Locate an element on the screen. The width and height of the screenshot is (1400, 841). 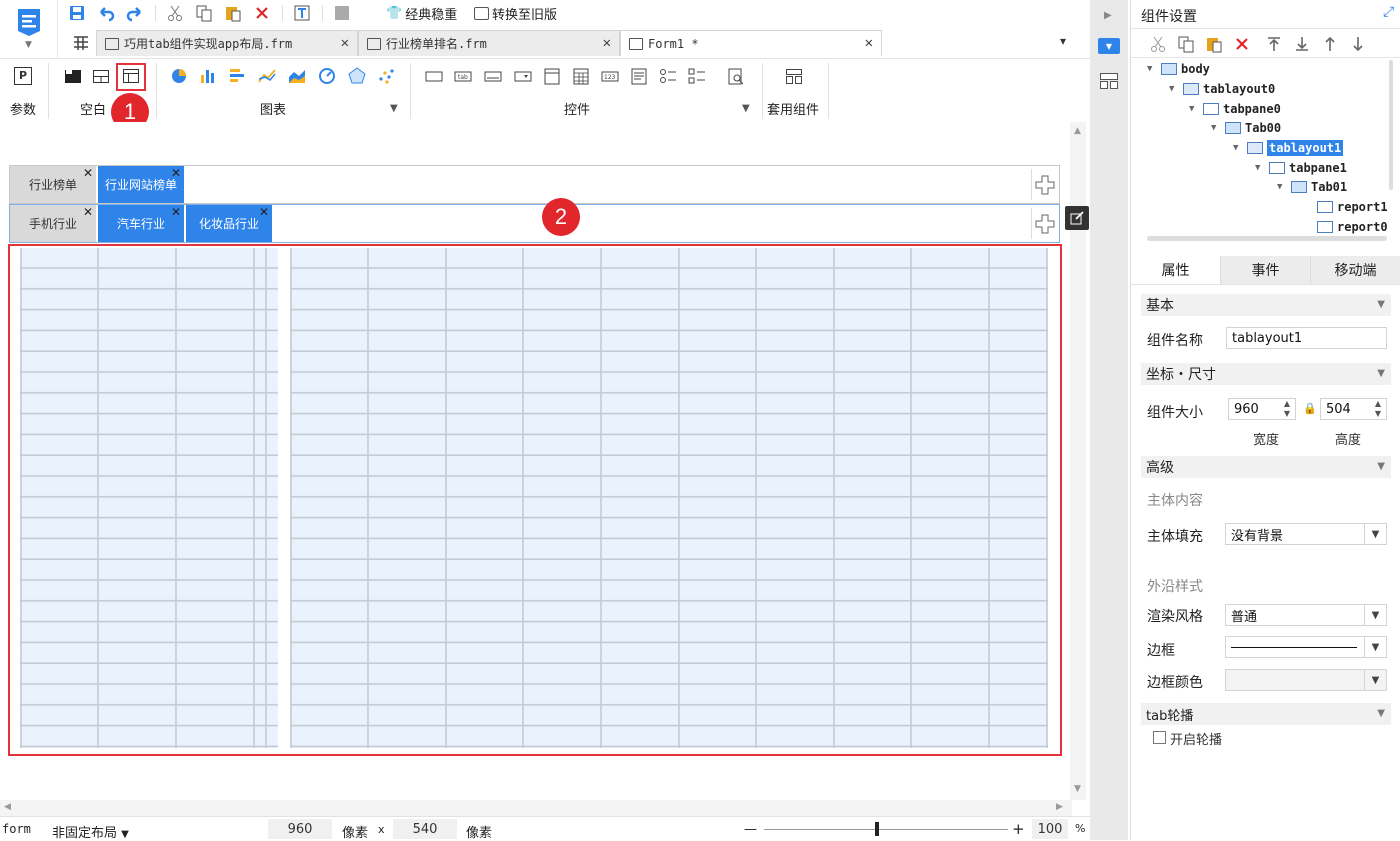
tab-cosmetics-industry: 化妆品行业 ✕ is located at coordinates (229, 223).